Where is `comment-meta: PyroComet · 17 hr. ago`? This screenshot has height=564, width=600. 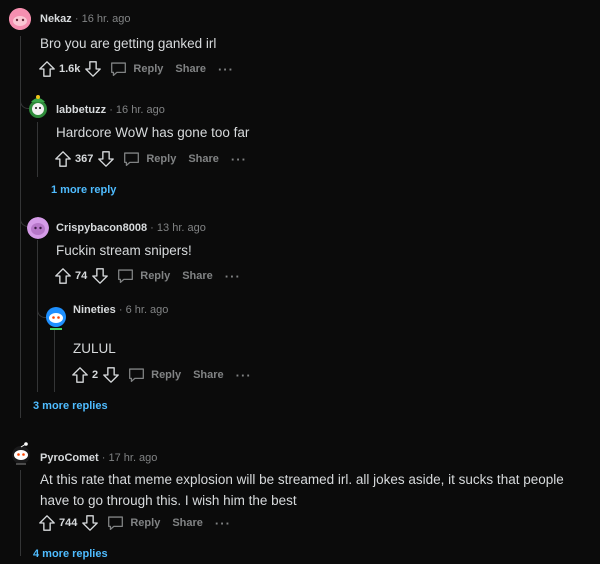
comment-meta: PyroComet · 17 hr. ago is located at coordinates (98, 458).